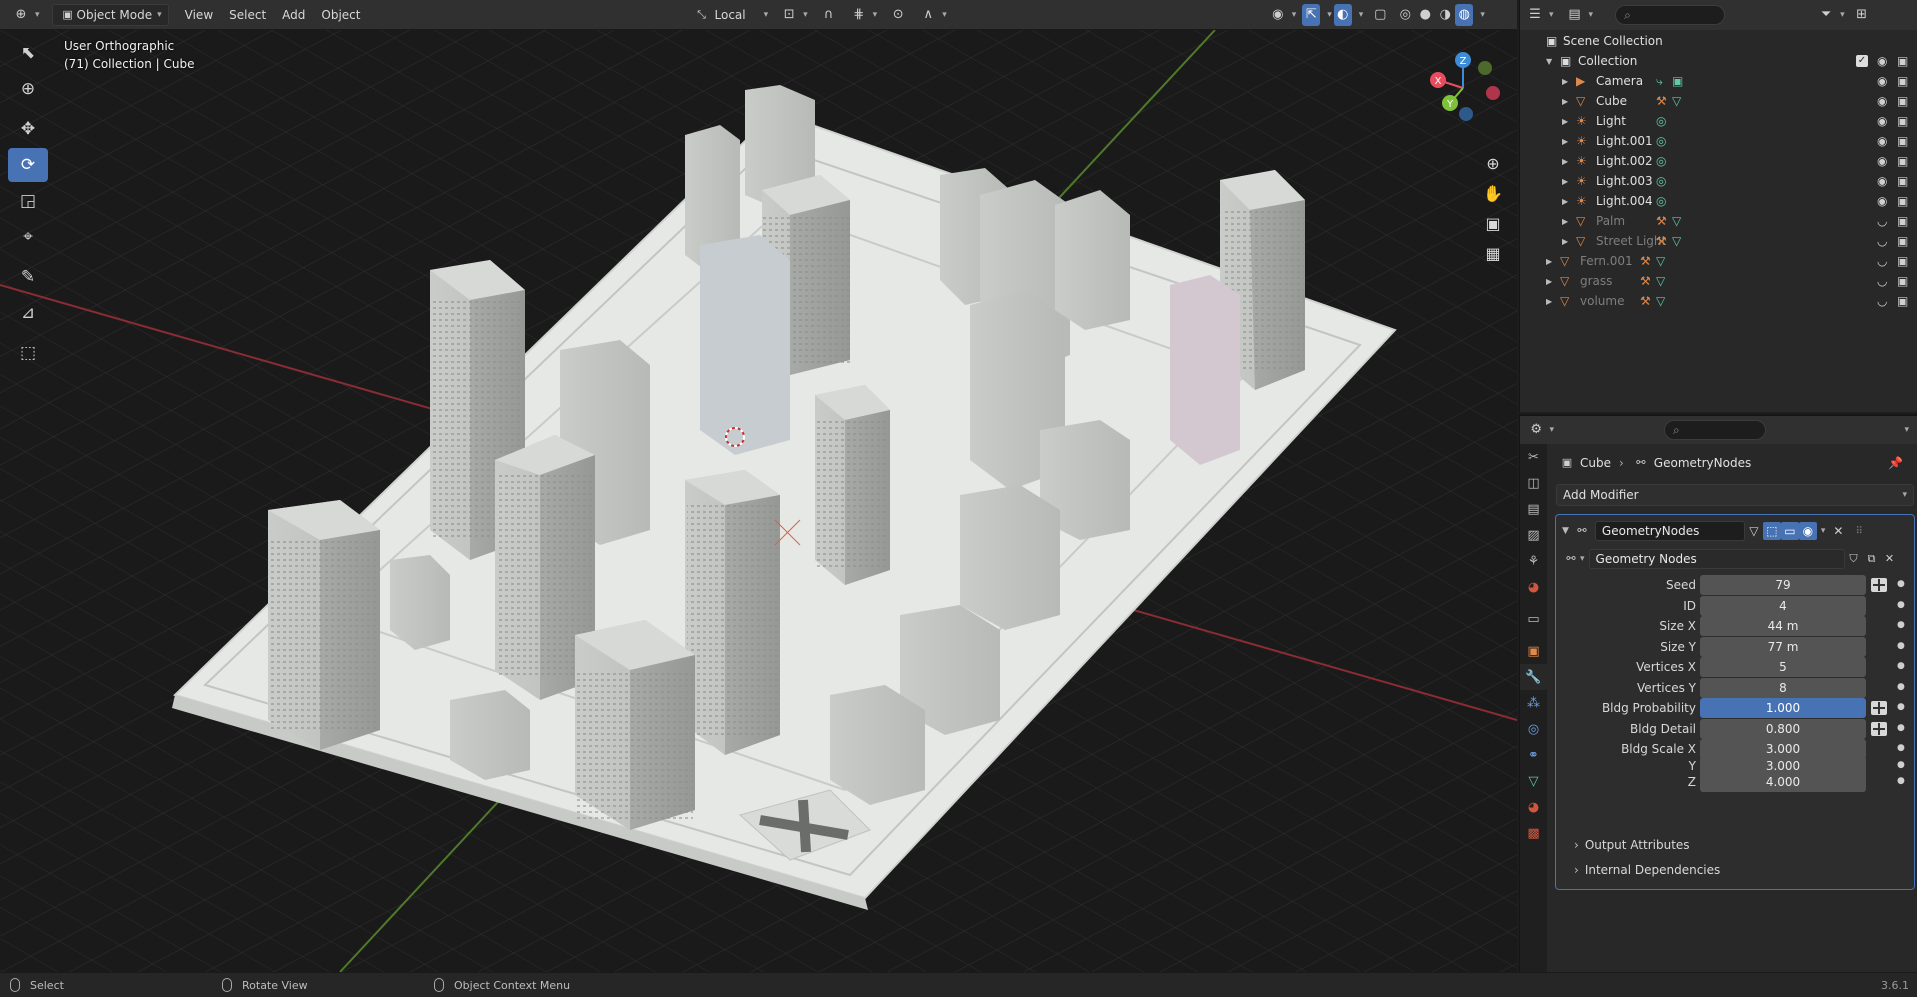 This screenshot has width=1917, height=997. Describe the element at coordinates (1533, 781) in the screenshot. I see `tab-data: ▽` at that location.